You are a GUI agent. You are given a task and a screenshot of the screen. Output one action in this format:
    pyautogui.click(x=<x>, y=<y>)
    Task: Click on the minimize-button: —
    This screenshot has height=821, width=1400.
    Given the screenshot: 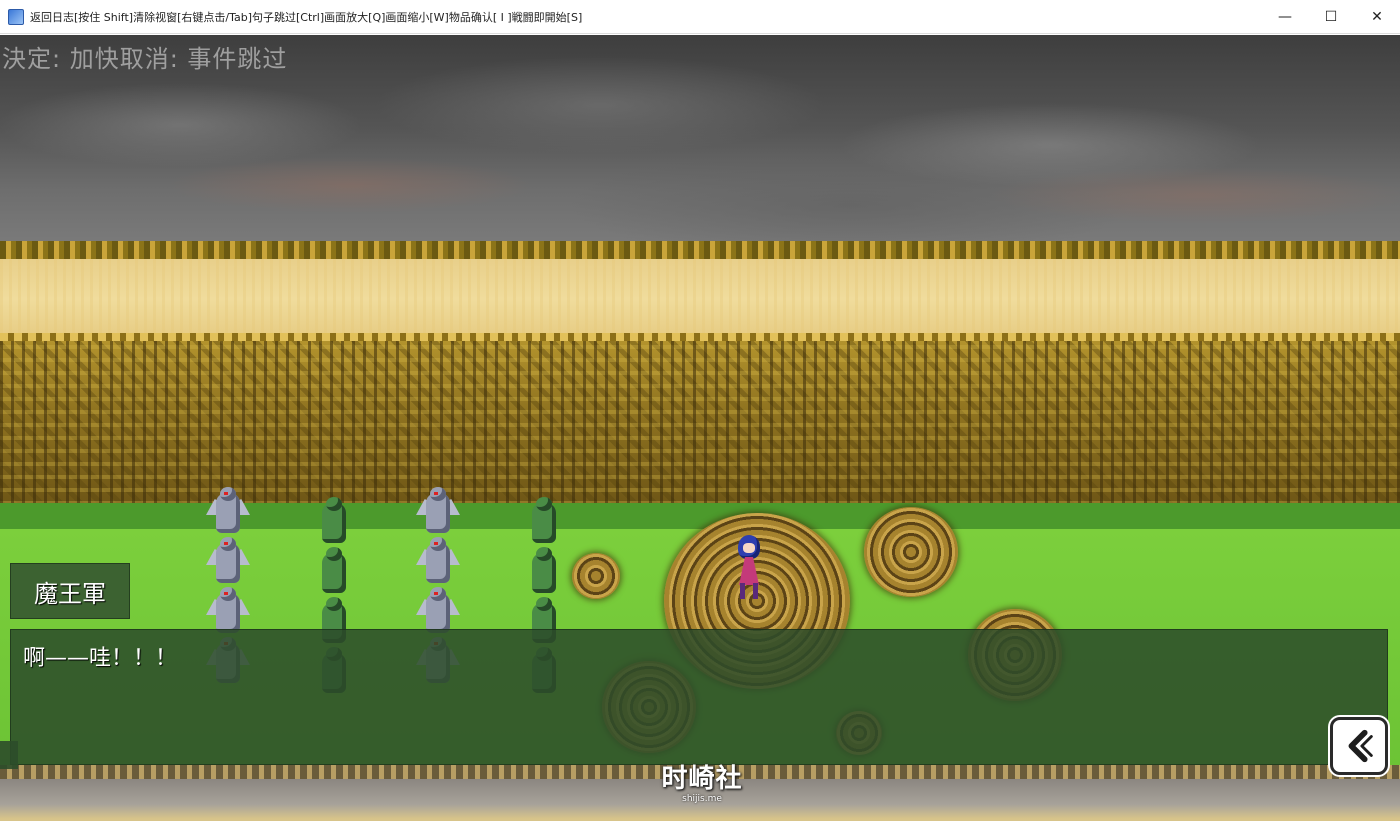 What is the action you would take?
    pyautogui.click(x=1285, y=17)
    